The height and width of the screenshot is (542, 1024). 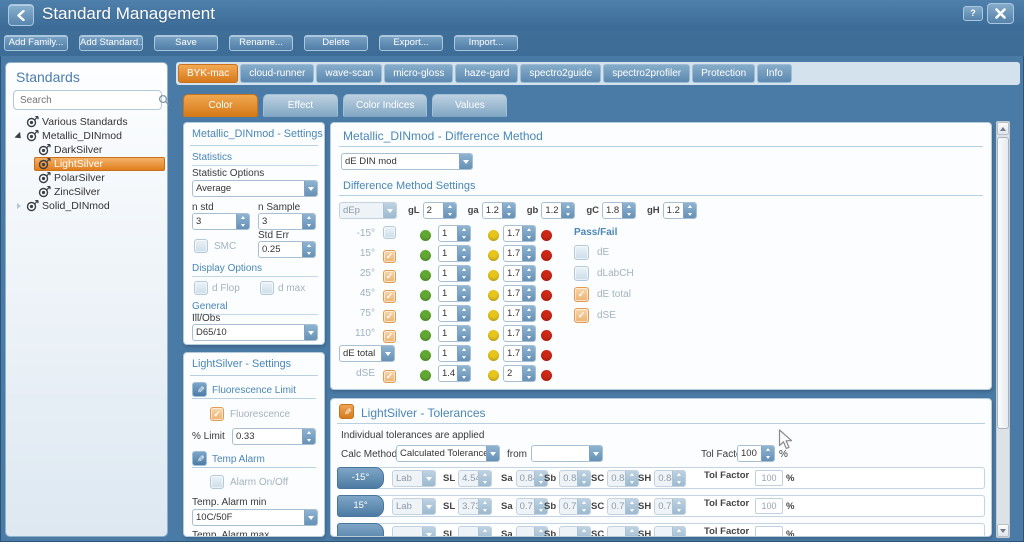 I want to click on back-button, so click(x=21, y=15).